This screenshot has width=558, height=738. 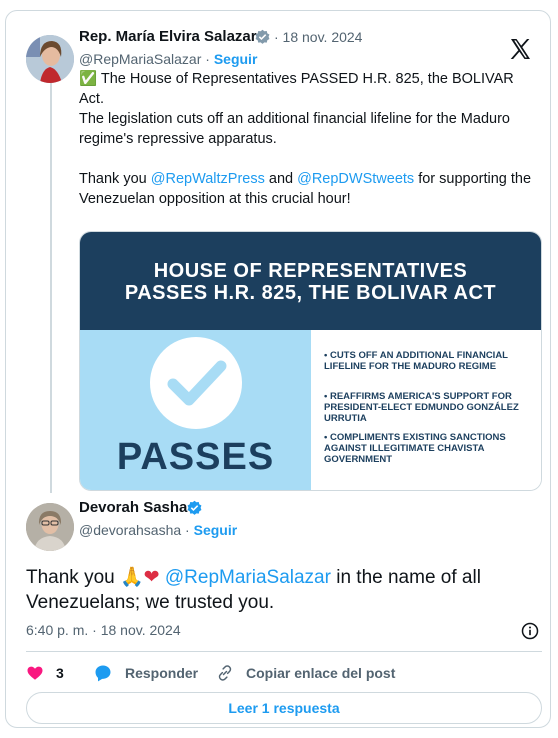 I want to click on image-passes-panel: PASSES, so click(x=195, y=410).